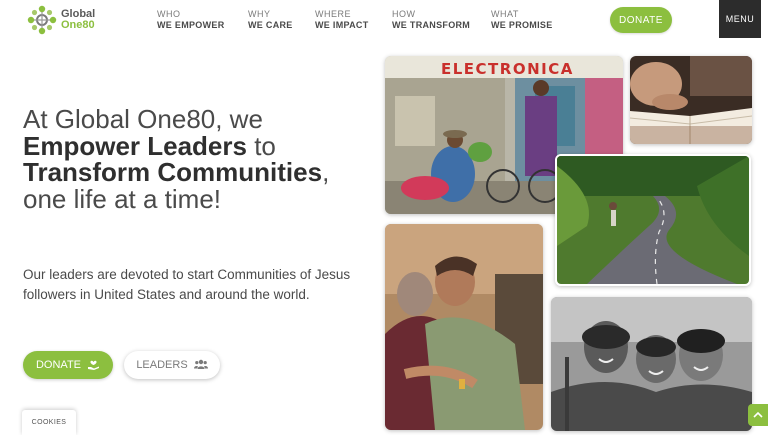 The width and height of the screenshot is (768, 435). I want to click on people-group-icon, so click(200, 365).